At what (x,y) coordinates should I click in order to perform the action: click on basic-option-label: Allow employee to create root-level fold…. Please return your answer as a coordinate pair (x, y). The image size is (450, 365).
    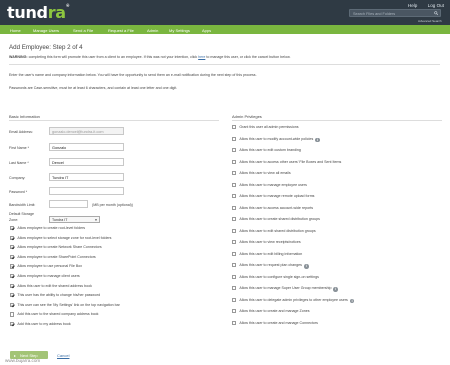
    Looking at the image, I should click on (51, 228).